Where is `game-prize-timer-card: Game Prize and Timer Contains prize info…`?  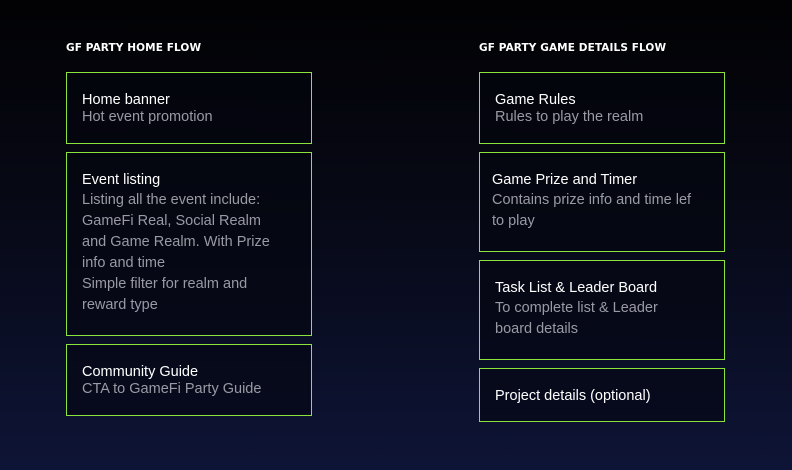 game-prize-timer-card: Game Prize and Timer Contains prize info… is located at coordinates (602, 202).